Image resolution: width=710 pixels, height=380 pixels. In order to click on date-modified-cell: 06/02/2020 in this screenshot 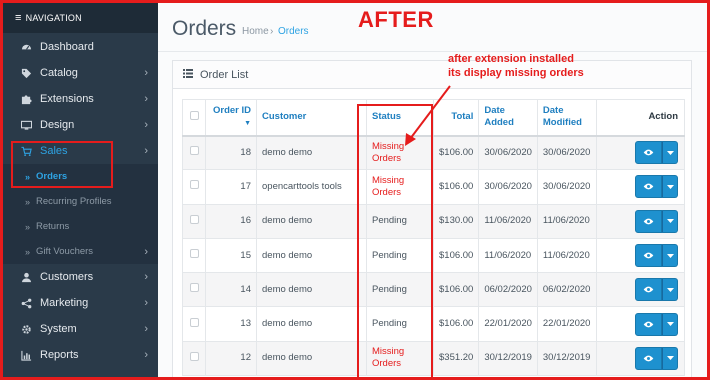, I will do `click(566, 290)`.